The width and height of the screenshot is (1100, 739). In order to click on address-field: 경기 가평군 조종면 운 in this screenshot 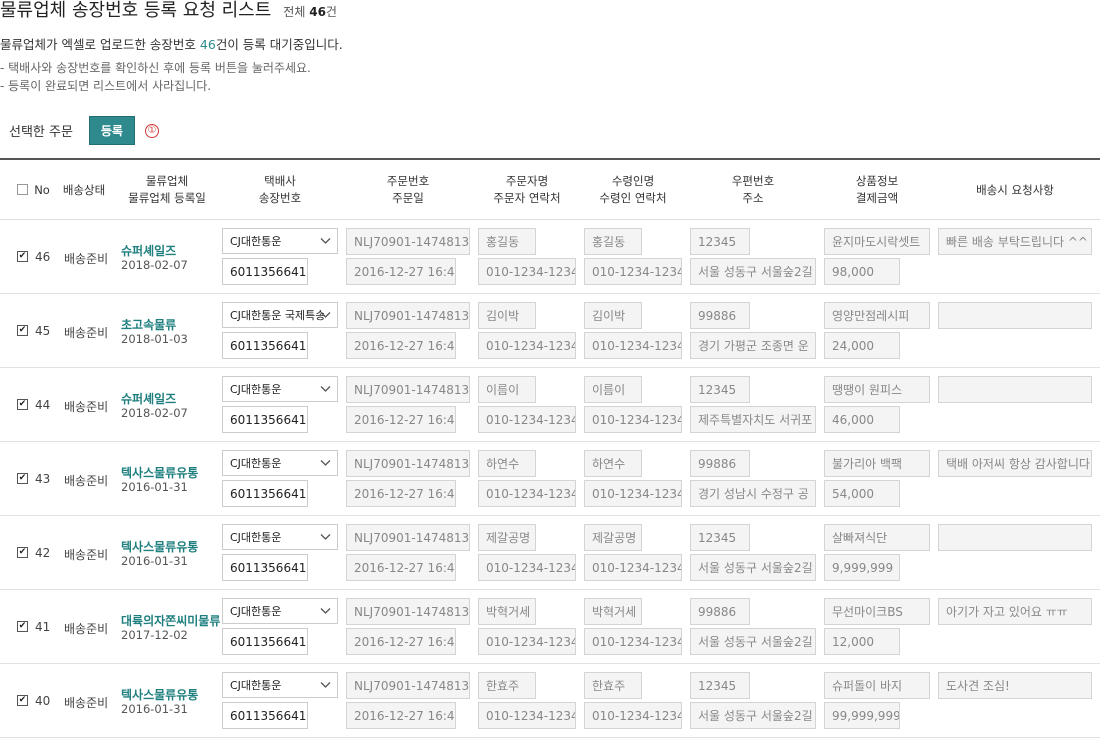, I will do `click(753, 345)`.